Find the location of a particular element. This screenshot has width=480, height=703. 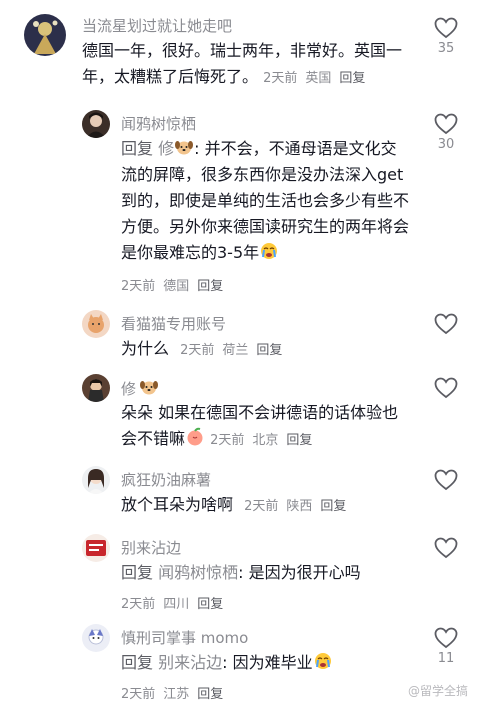

comment-meta: 2天前 荷兰 回复 is located at coordinates (235, 350).